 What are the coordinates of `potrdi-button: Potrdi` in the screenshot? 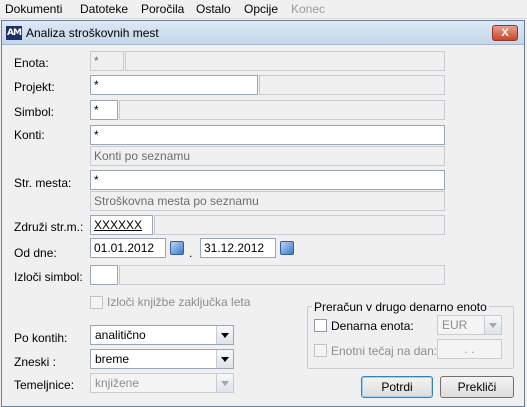 It's located at (397, 387).